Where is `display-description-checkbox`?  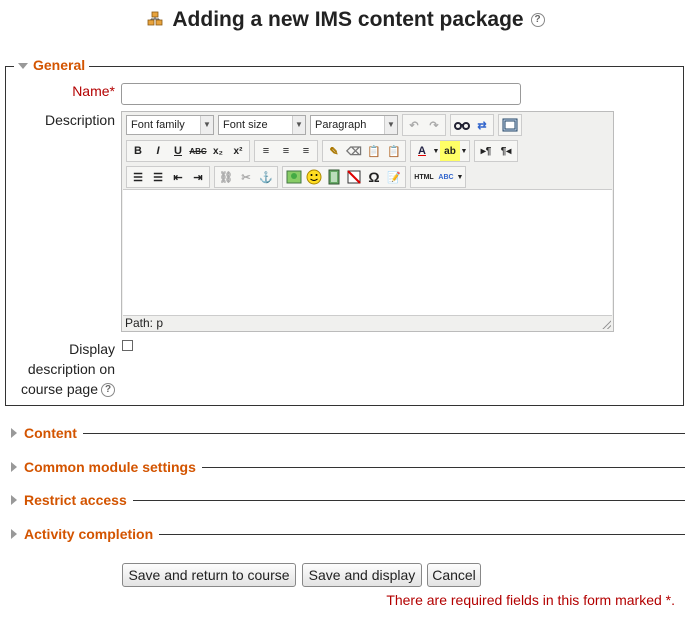 display-description-checkbox is located at coordinates (127, 345).